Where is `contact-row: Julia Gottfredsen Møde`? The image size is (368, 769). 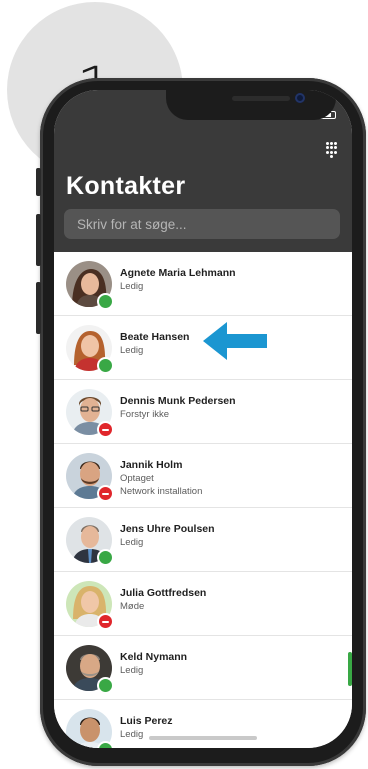
contact-row: Julia Gottfredsen Møde is located at coordinates (203, 604).